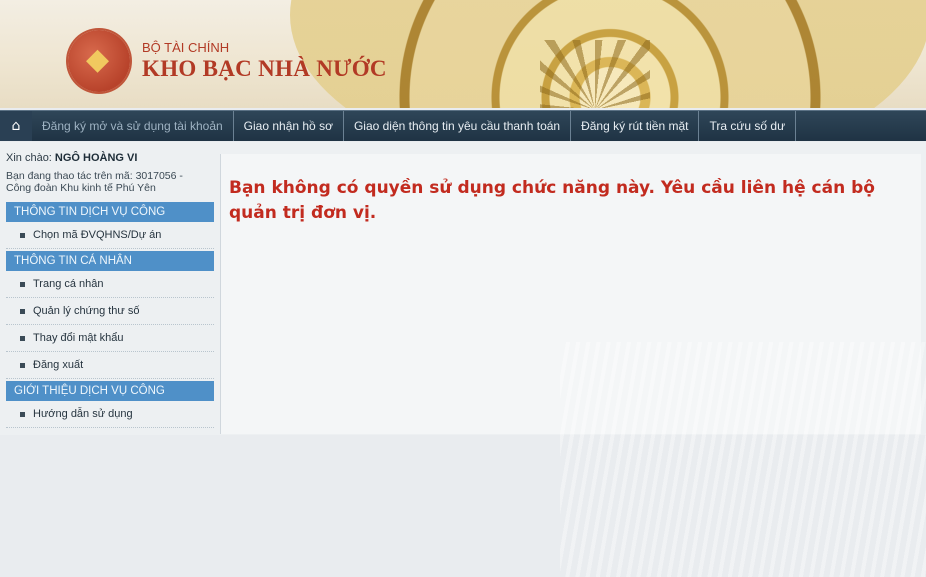 The height and width of the screenshot is (577, 926). I want to click on sidebar-item-logout: Đăng xuất, so click(110, 365).